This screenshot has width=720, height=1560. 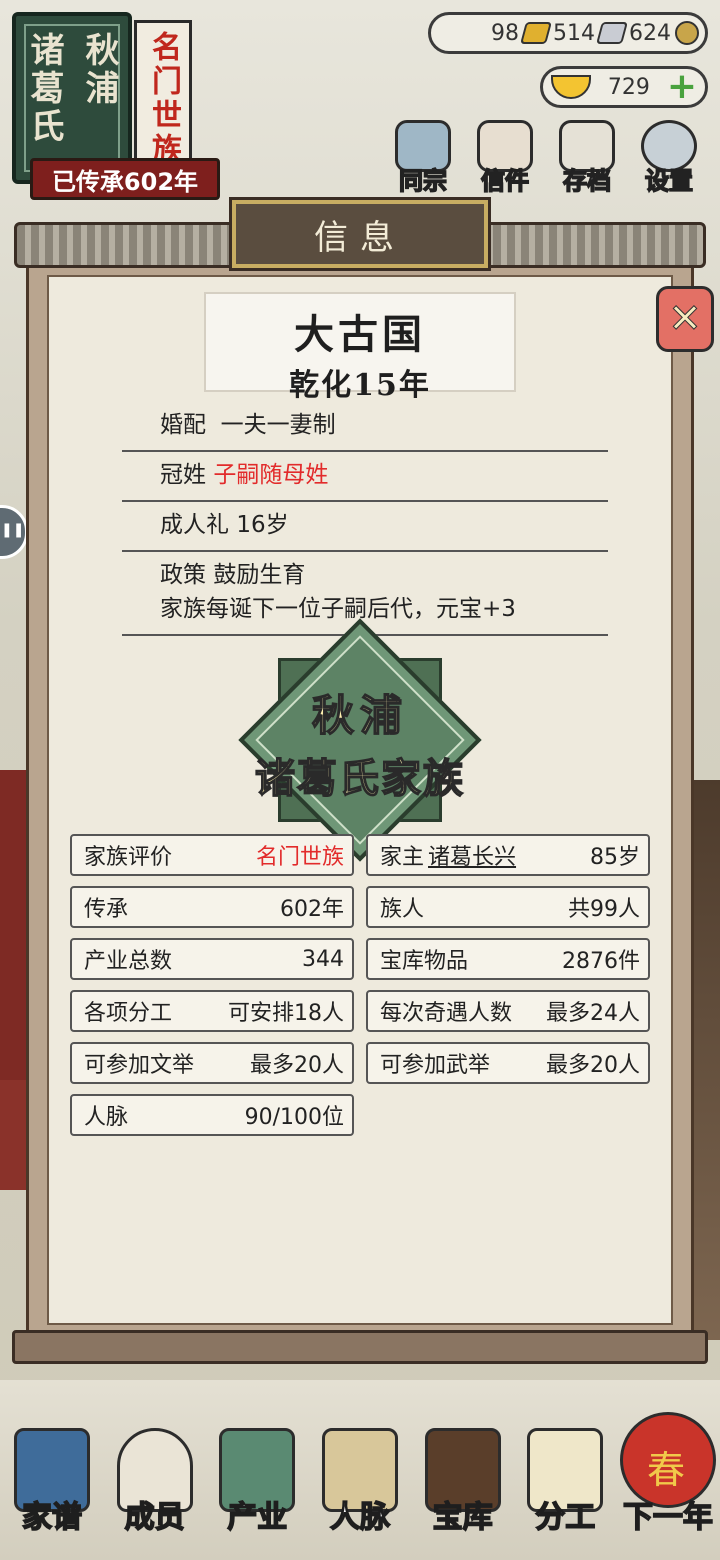 I want to click on stat-inheritance: 传承 602年, so click(x=212, y=907).